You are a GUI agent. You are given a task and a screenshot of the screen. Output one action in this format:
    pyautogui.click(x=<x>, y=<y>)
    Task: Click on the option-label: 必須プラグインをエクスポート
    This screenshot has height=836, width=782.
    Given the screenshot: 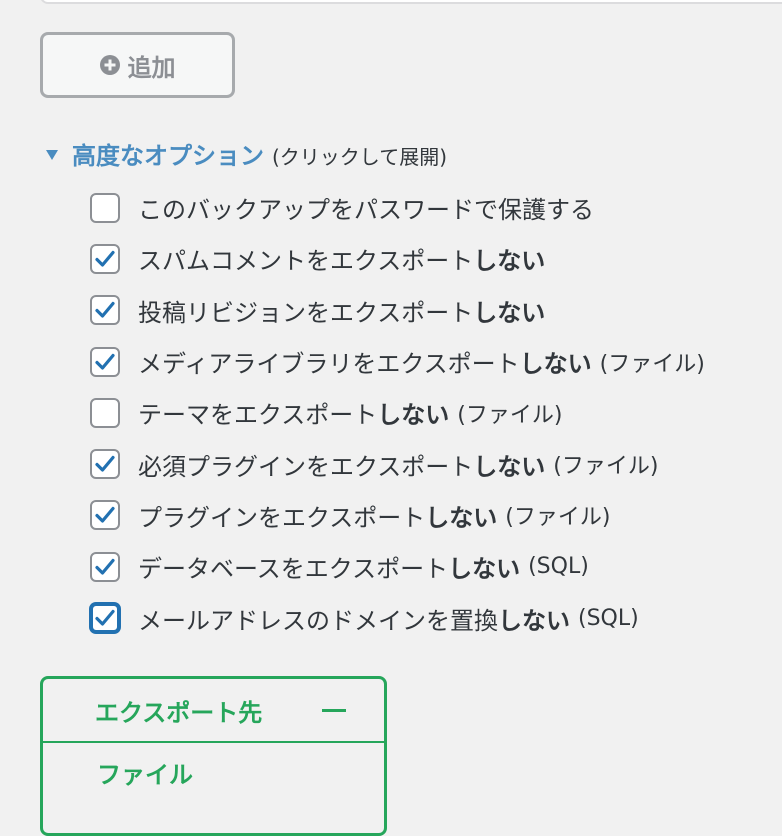 What is the action you would take?
    pyautogui.click(x=306, y=466)
    